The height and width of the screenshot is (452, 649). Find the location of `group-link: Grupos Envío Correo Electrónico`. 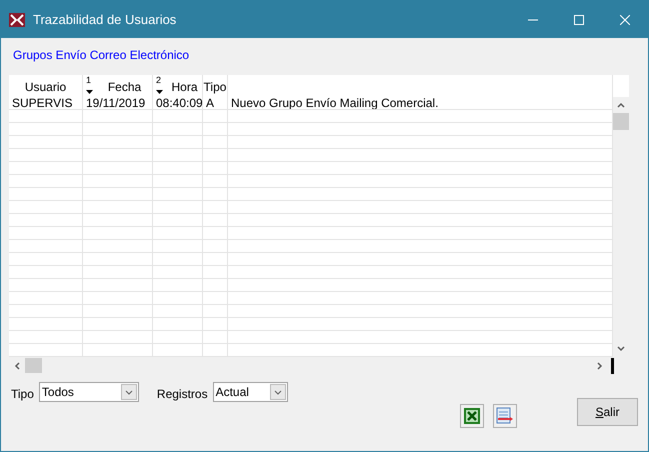

group-link: Grupos Envío Correo Electrónico is located at coordinates (101, 55).